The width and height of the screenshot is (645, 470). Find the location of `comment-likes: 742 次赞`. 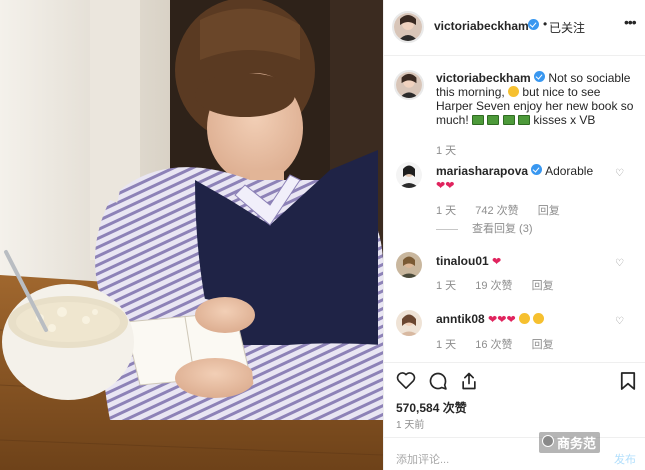

comment-likes: 742 次赞 is located at coordinates (496, 211).